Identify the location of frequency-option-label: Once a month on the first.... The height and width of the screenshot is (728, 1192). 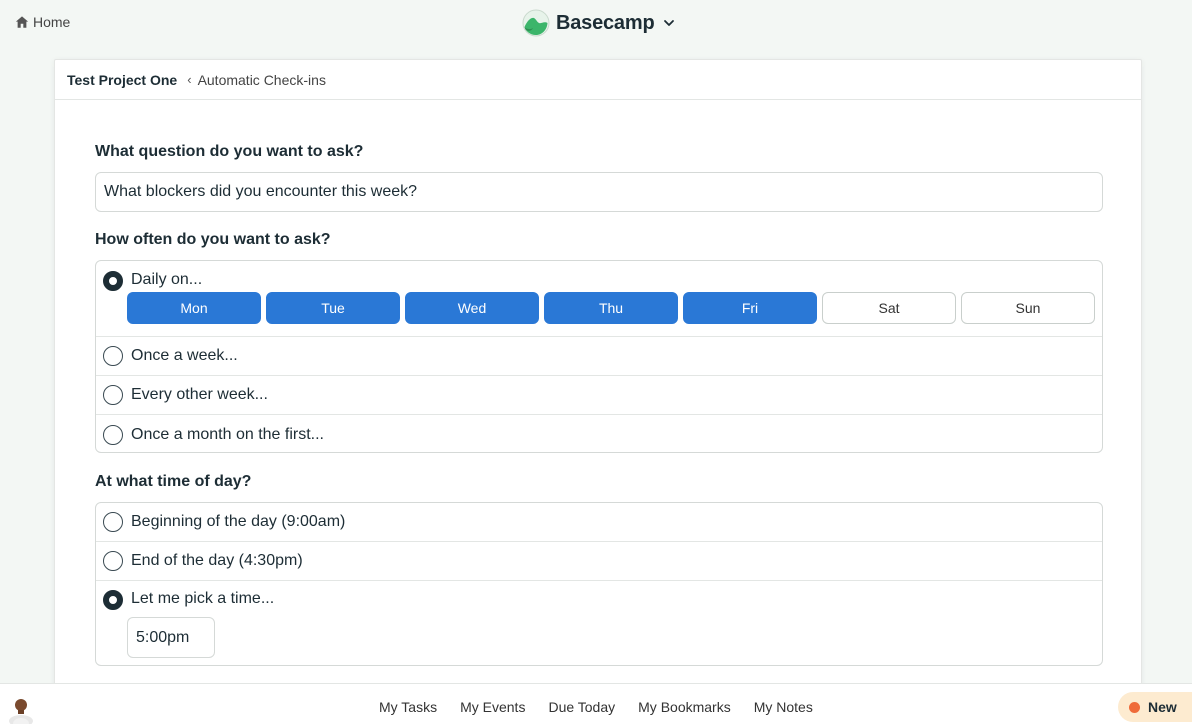
(227, 434).